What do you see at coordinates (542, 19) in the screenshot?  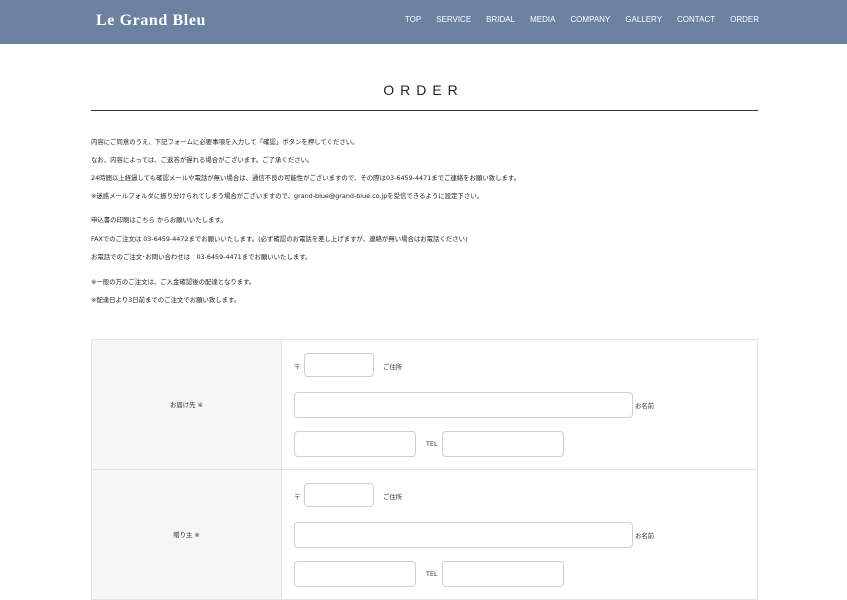 I see `nav-item-media: MEDIA` at bounding box center [542, 19].